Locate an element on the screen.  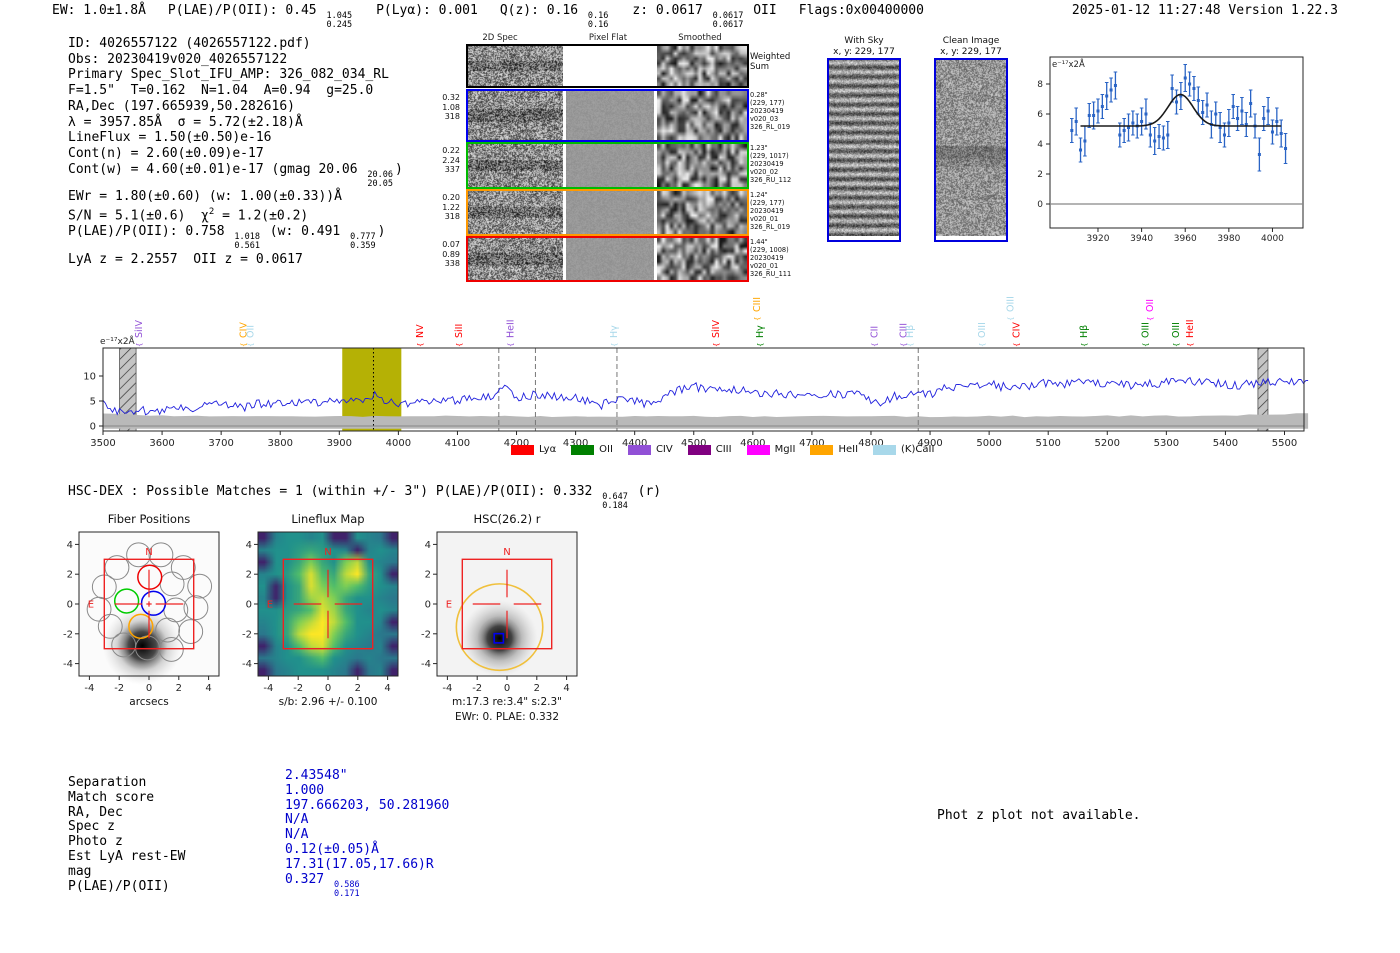
emission-line-label: SiIV is located at coordinates (716, 329).